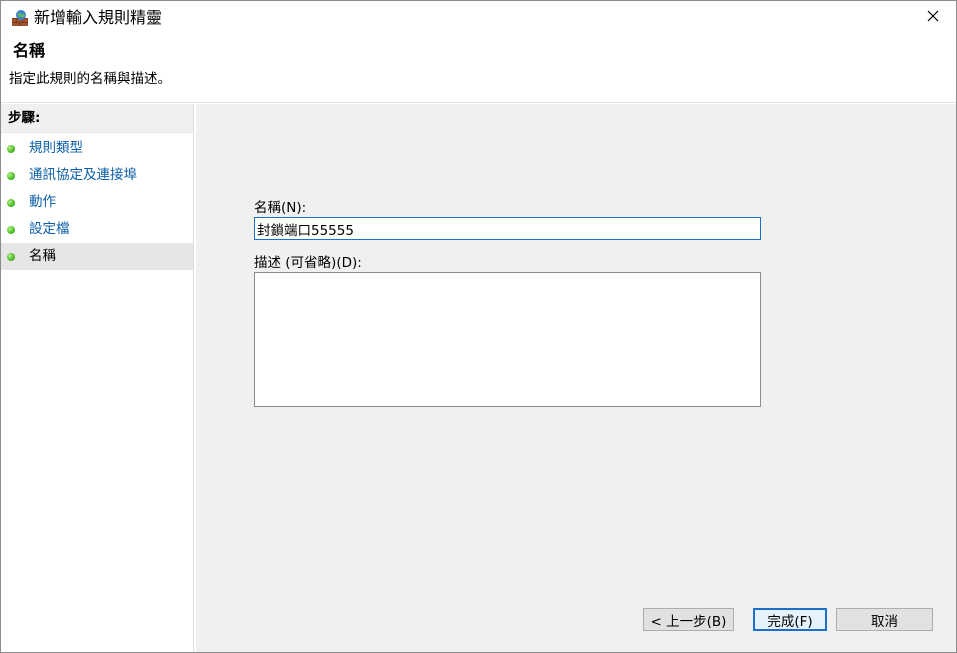 The image size is (957, 653). Describe the element at coordinates (478, 18) in the screenshot. I see `title-bar: 新增輸入規則精靈` at that location.